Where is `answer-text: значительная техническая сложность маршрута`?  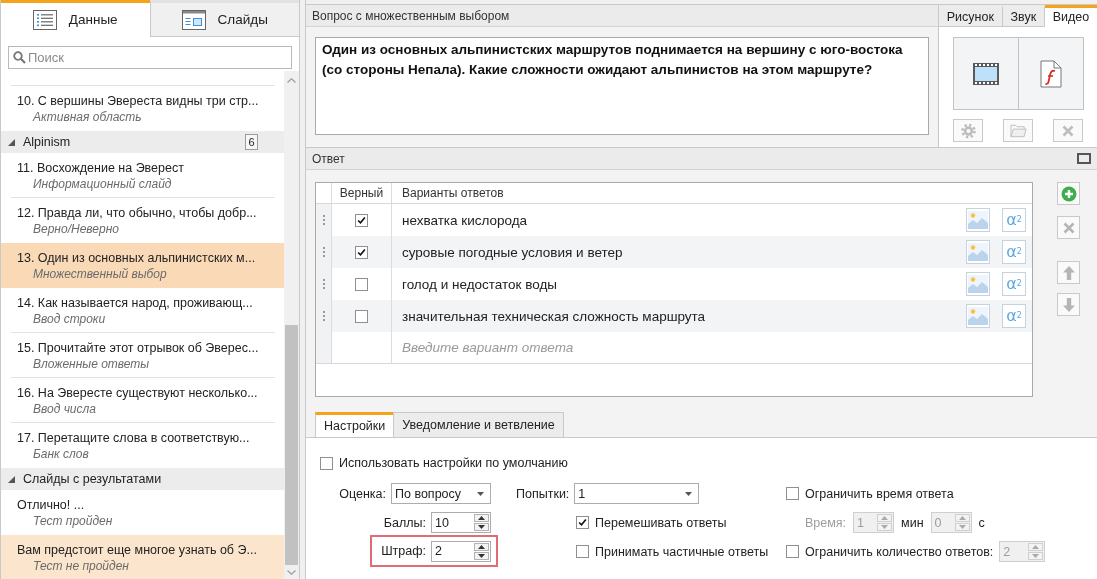
answer-text: значительная техническая сложность маршрута is located at coordinates (554, 316).